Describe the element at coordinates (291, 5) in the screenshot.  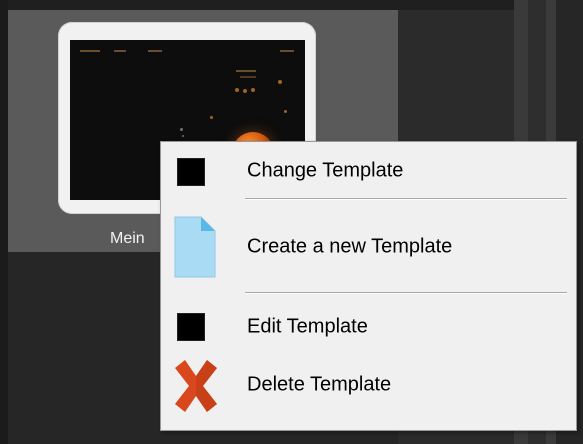
I see `top-strip` at that location.